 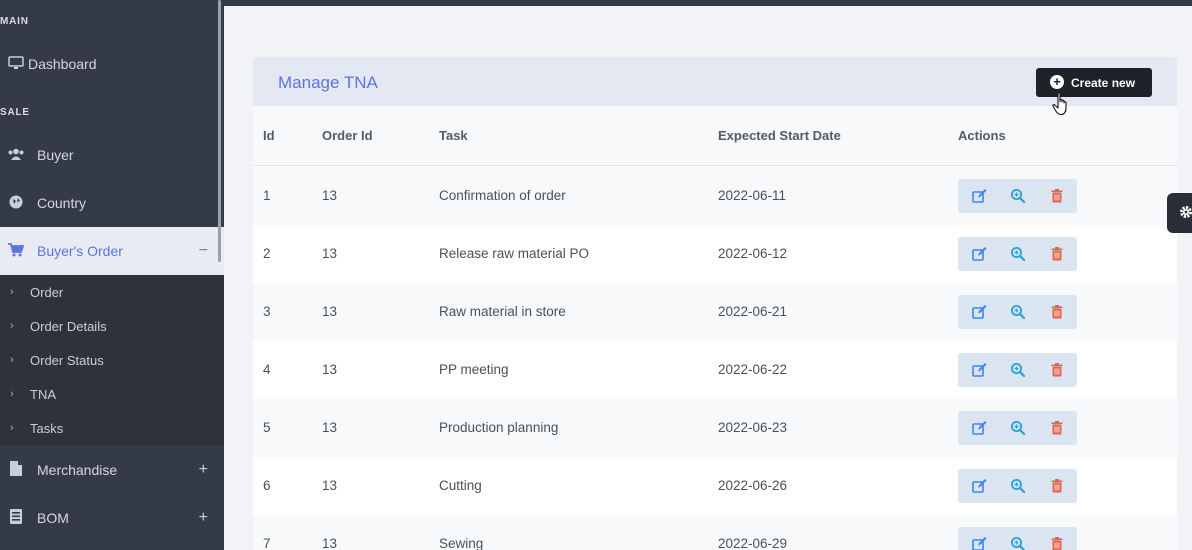 I want to click on cell-expected-start-date: 2022-06-23, so click(x=753, y=427).